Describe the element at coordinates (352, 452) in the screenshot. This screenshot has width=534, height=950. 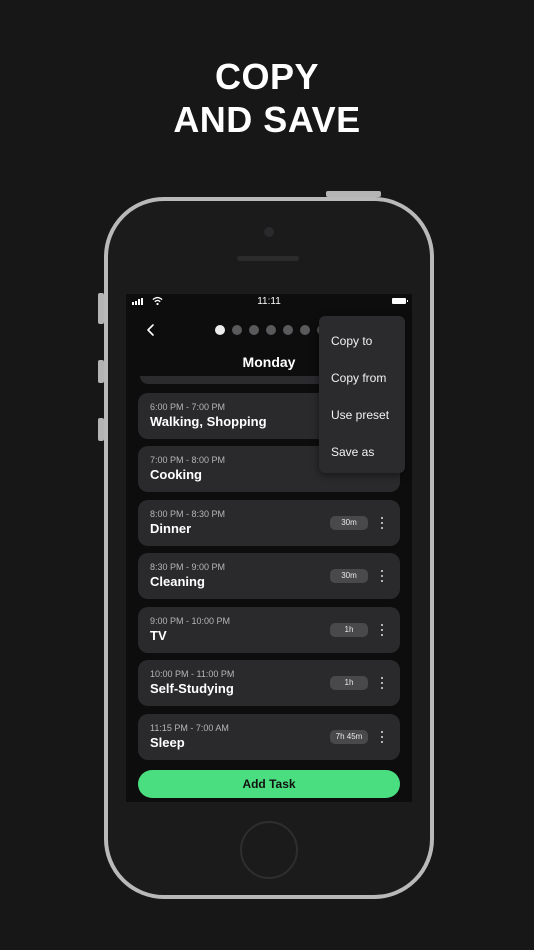
I see `menu-item-save-as: Save as` at that location.